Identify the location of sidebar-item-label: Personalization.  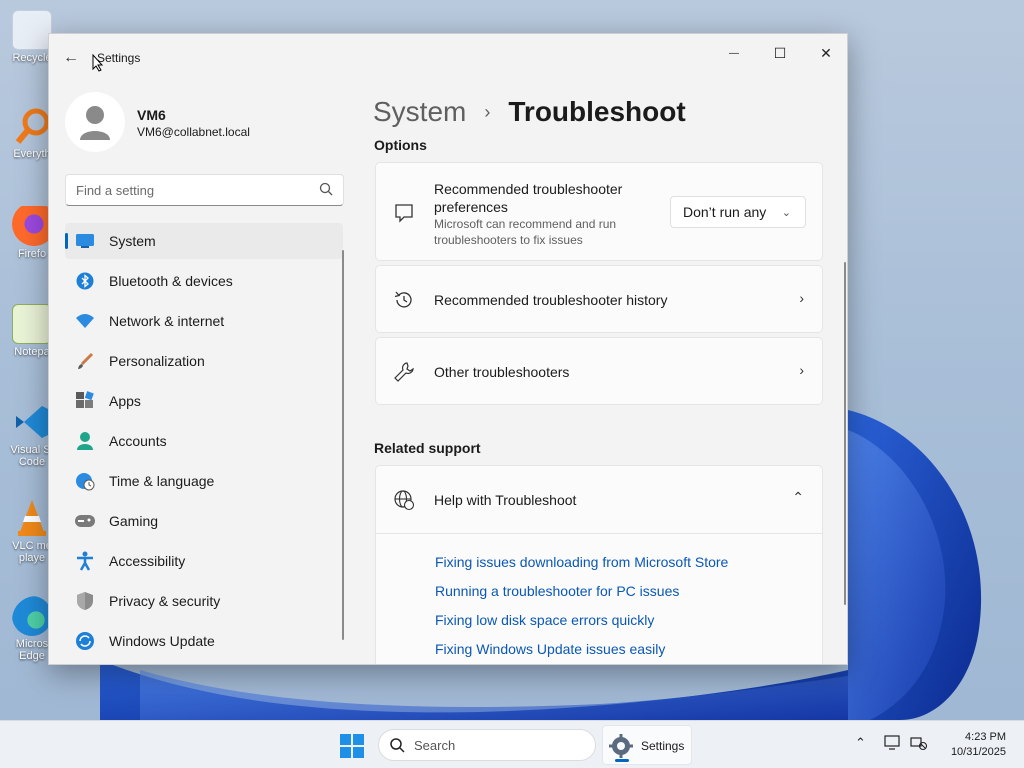
(157, 361).